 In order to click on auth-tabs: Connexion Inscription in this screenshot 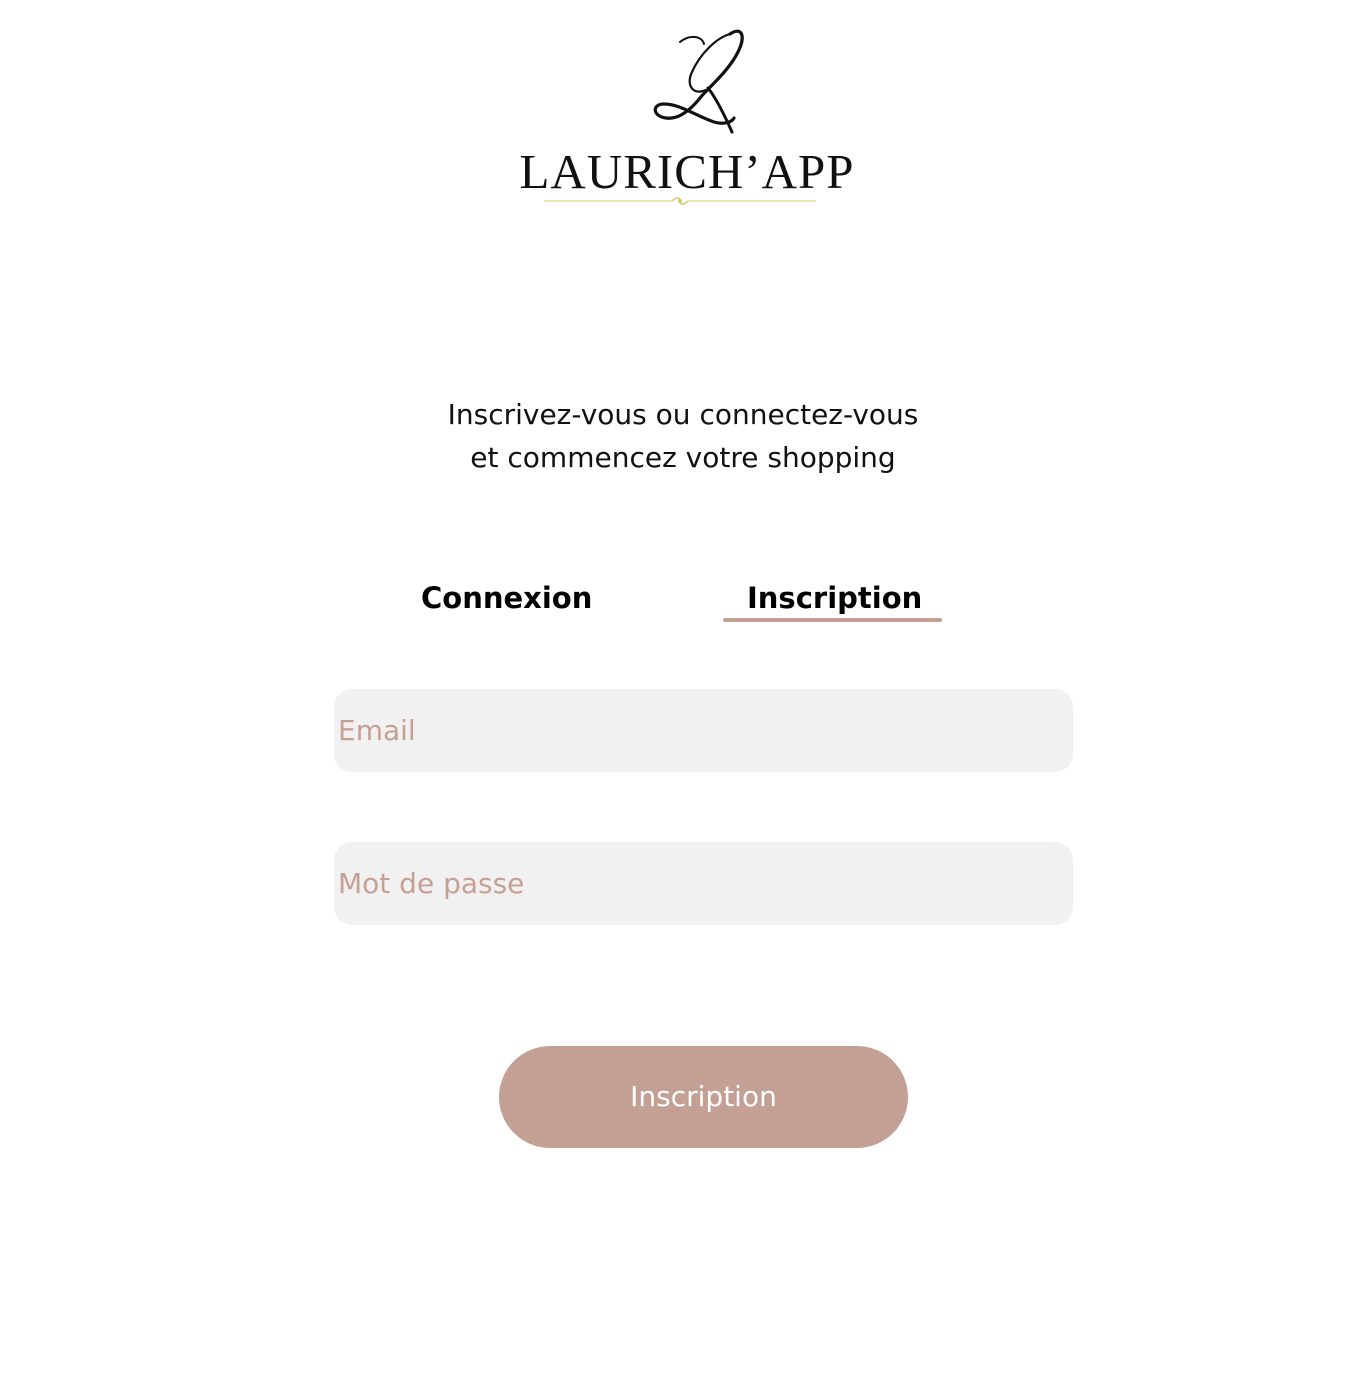, I will do `click(683, 600)`.